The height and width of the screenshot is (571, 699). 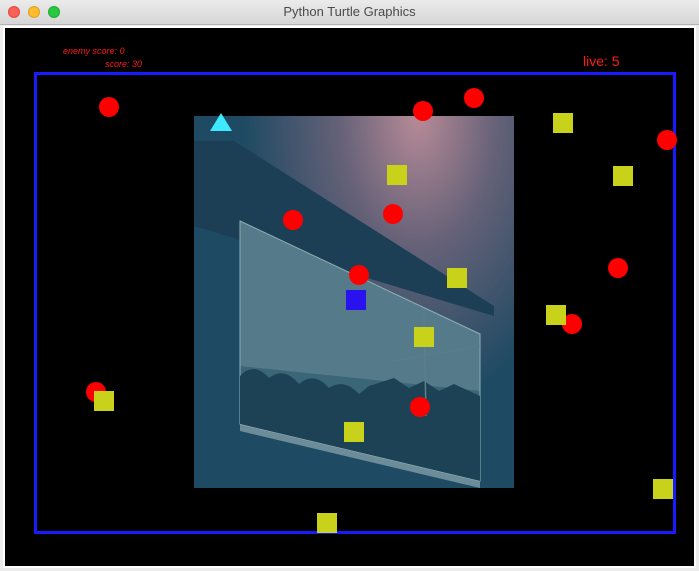 I want to click on turtle-cursor-icon, so click(x=221, y=122).